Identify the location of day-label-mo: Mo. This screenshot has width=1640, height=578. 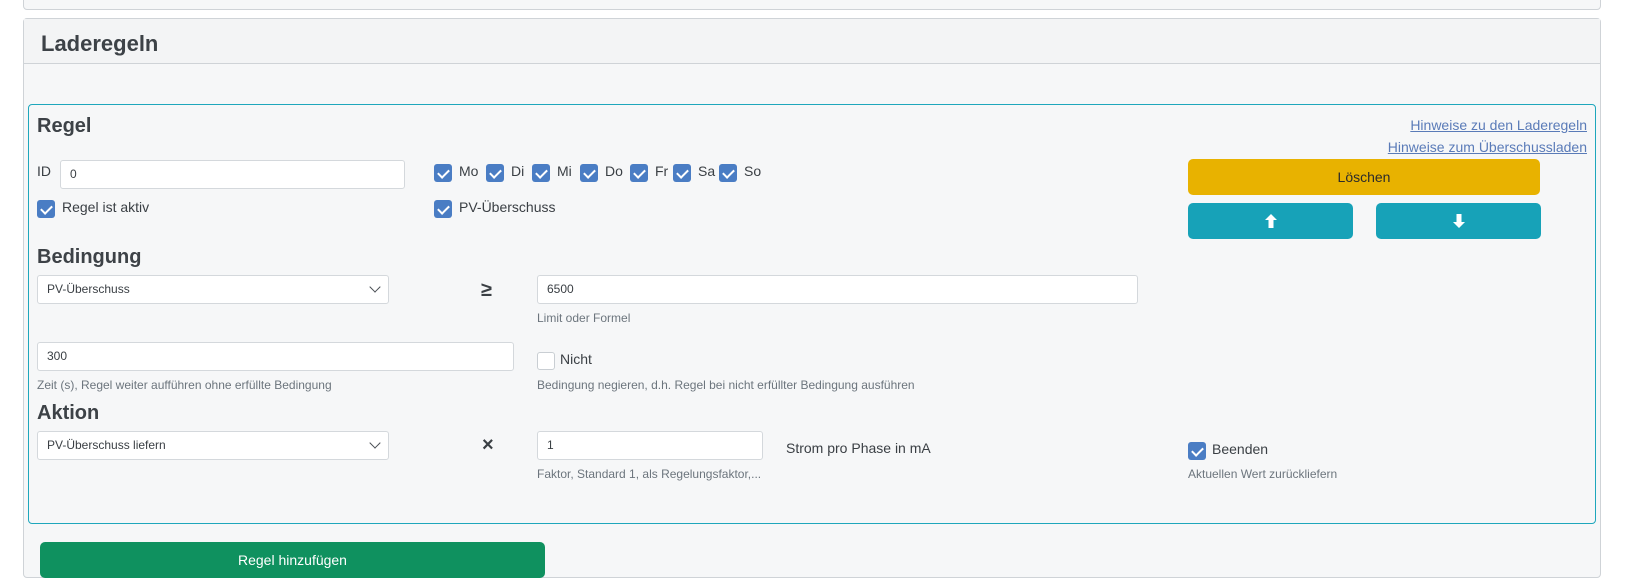
(469, 171).